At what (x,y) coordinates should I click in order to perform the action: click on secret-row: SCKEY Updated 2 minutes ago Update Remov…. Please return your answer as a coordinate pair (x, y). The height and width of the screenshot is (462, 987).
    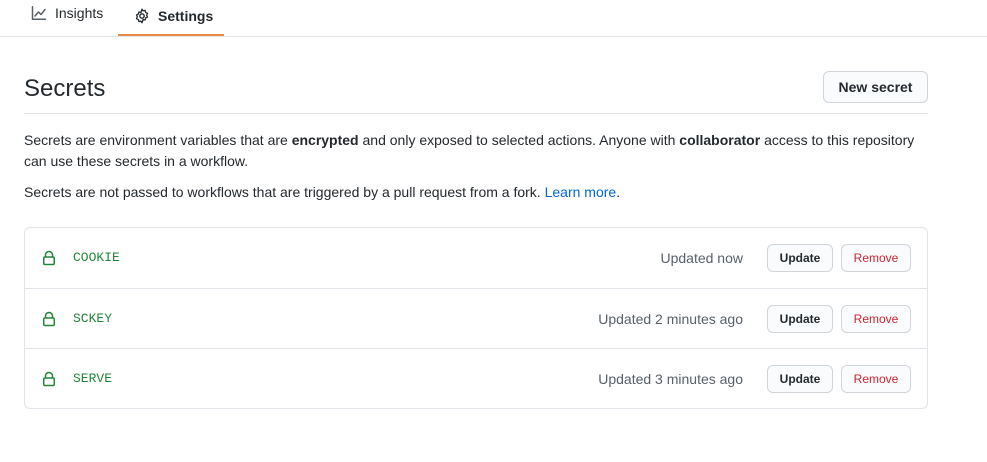
    Looking at the image, I should click on (476, 318).